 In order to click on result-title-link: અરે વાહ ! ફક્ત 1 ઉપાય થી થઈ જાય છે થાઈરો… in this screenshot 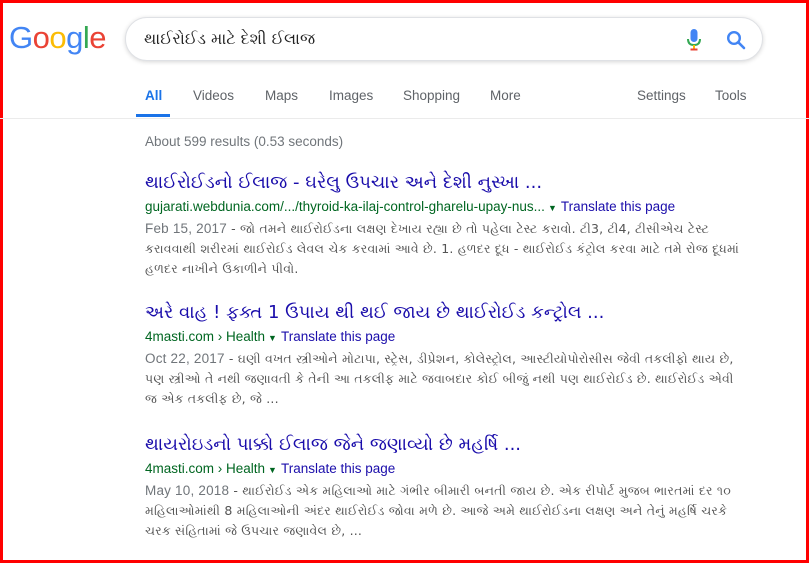, I will do `click(445, 313)`.